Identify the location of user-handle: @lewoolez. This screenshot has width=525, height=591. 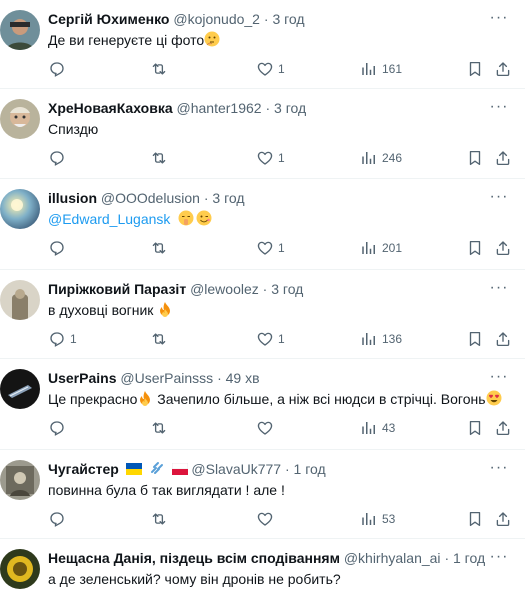
(224, 289).